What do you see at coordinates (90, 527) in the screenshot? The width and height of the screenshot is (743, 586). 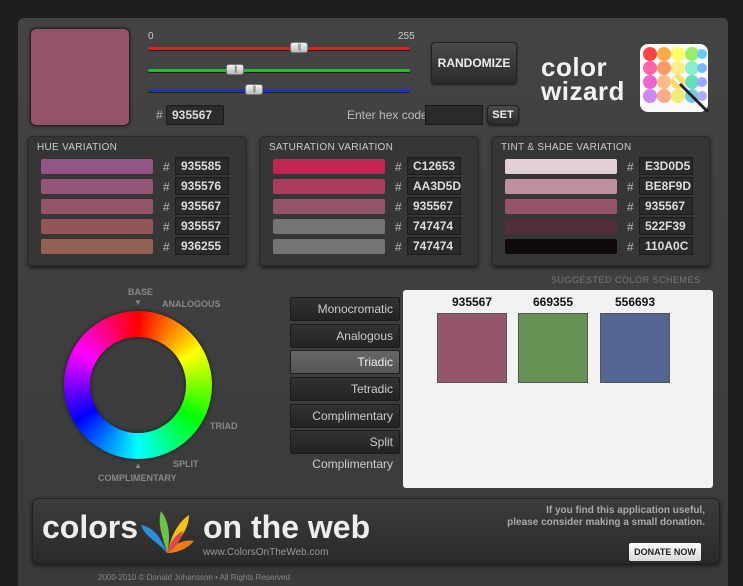 I see `banner-word-colors: colors` at bounding box center [90, 527].